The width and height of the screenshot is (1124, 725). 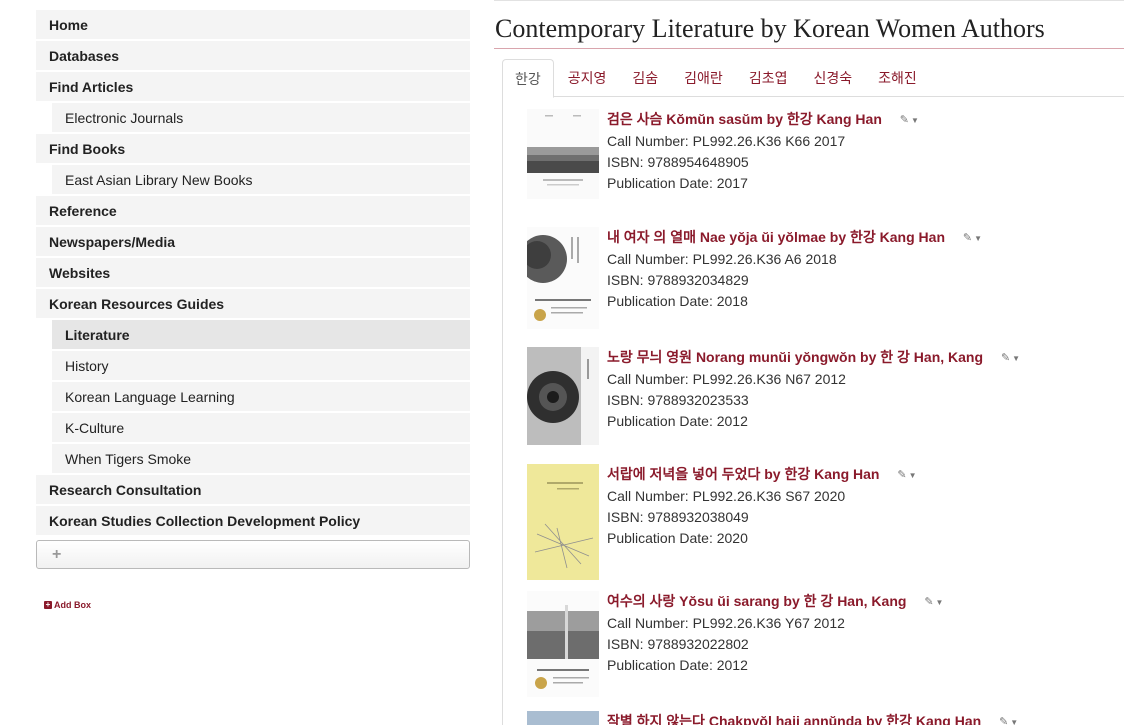 What do you see at coordinates (150, 396) in the screenshot?
I see `sidebar-item-label: Korean Language Learning` at bounding box center [150, 396].